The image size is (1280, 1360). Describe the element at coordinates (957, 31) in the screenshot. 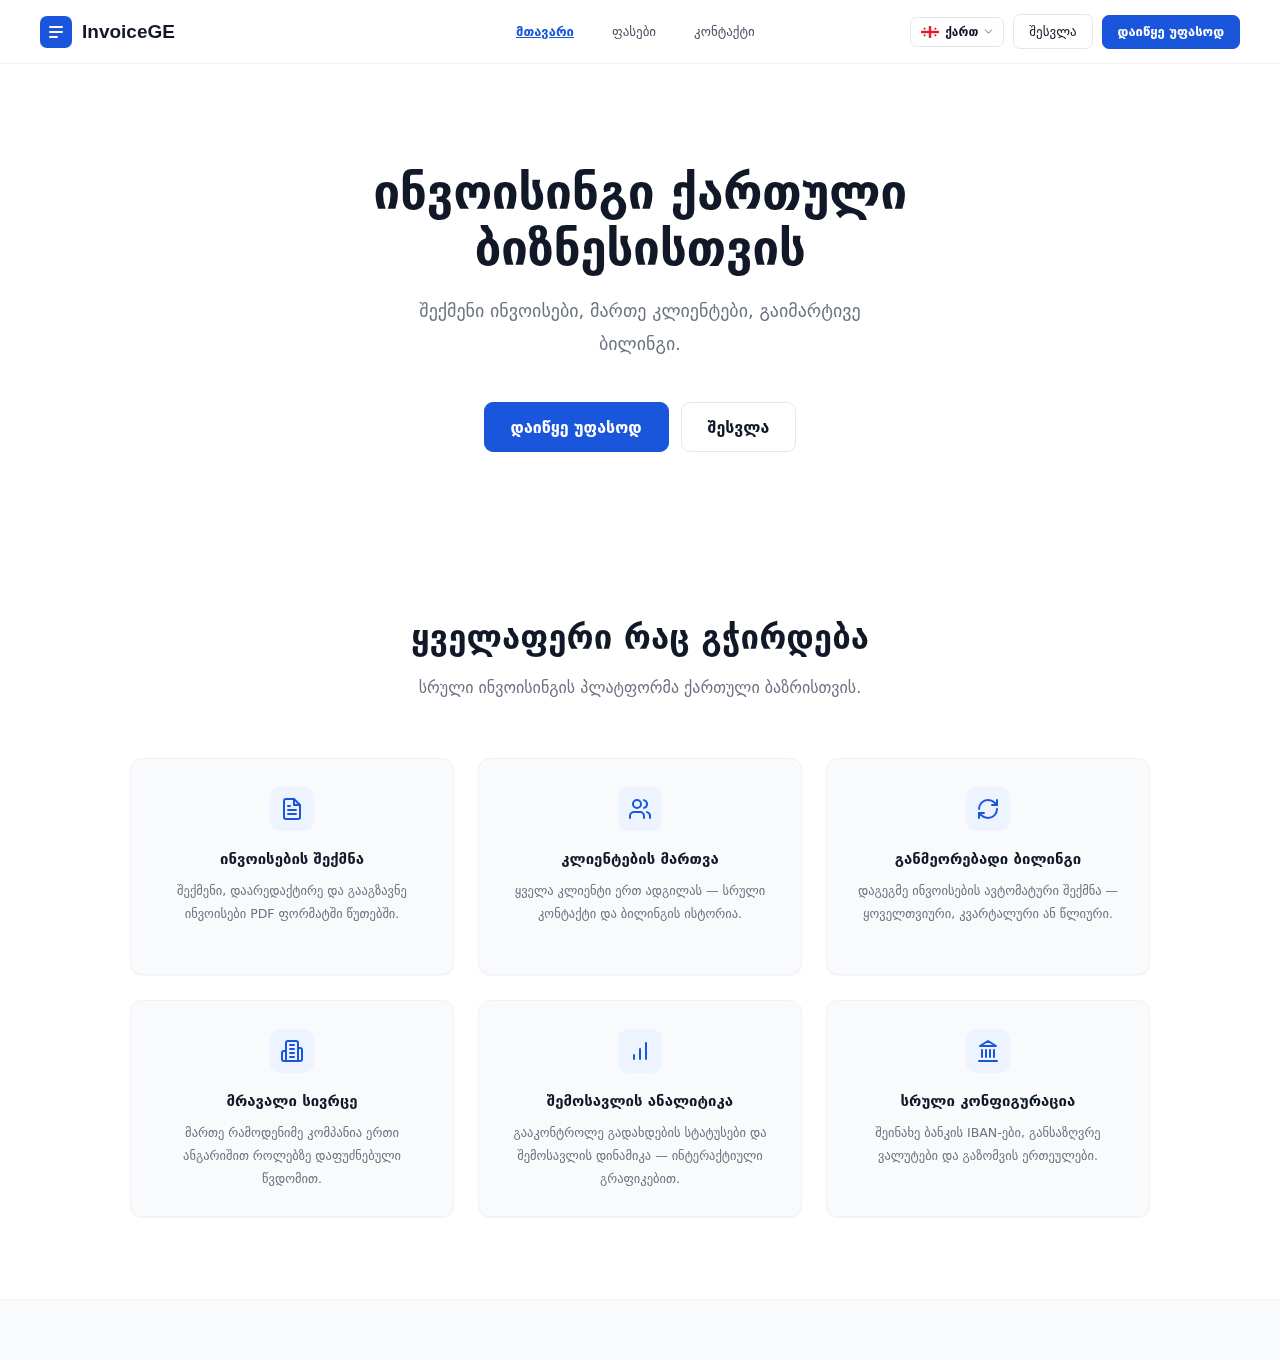

I see `language-select: ქართ` at that location.